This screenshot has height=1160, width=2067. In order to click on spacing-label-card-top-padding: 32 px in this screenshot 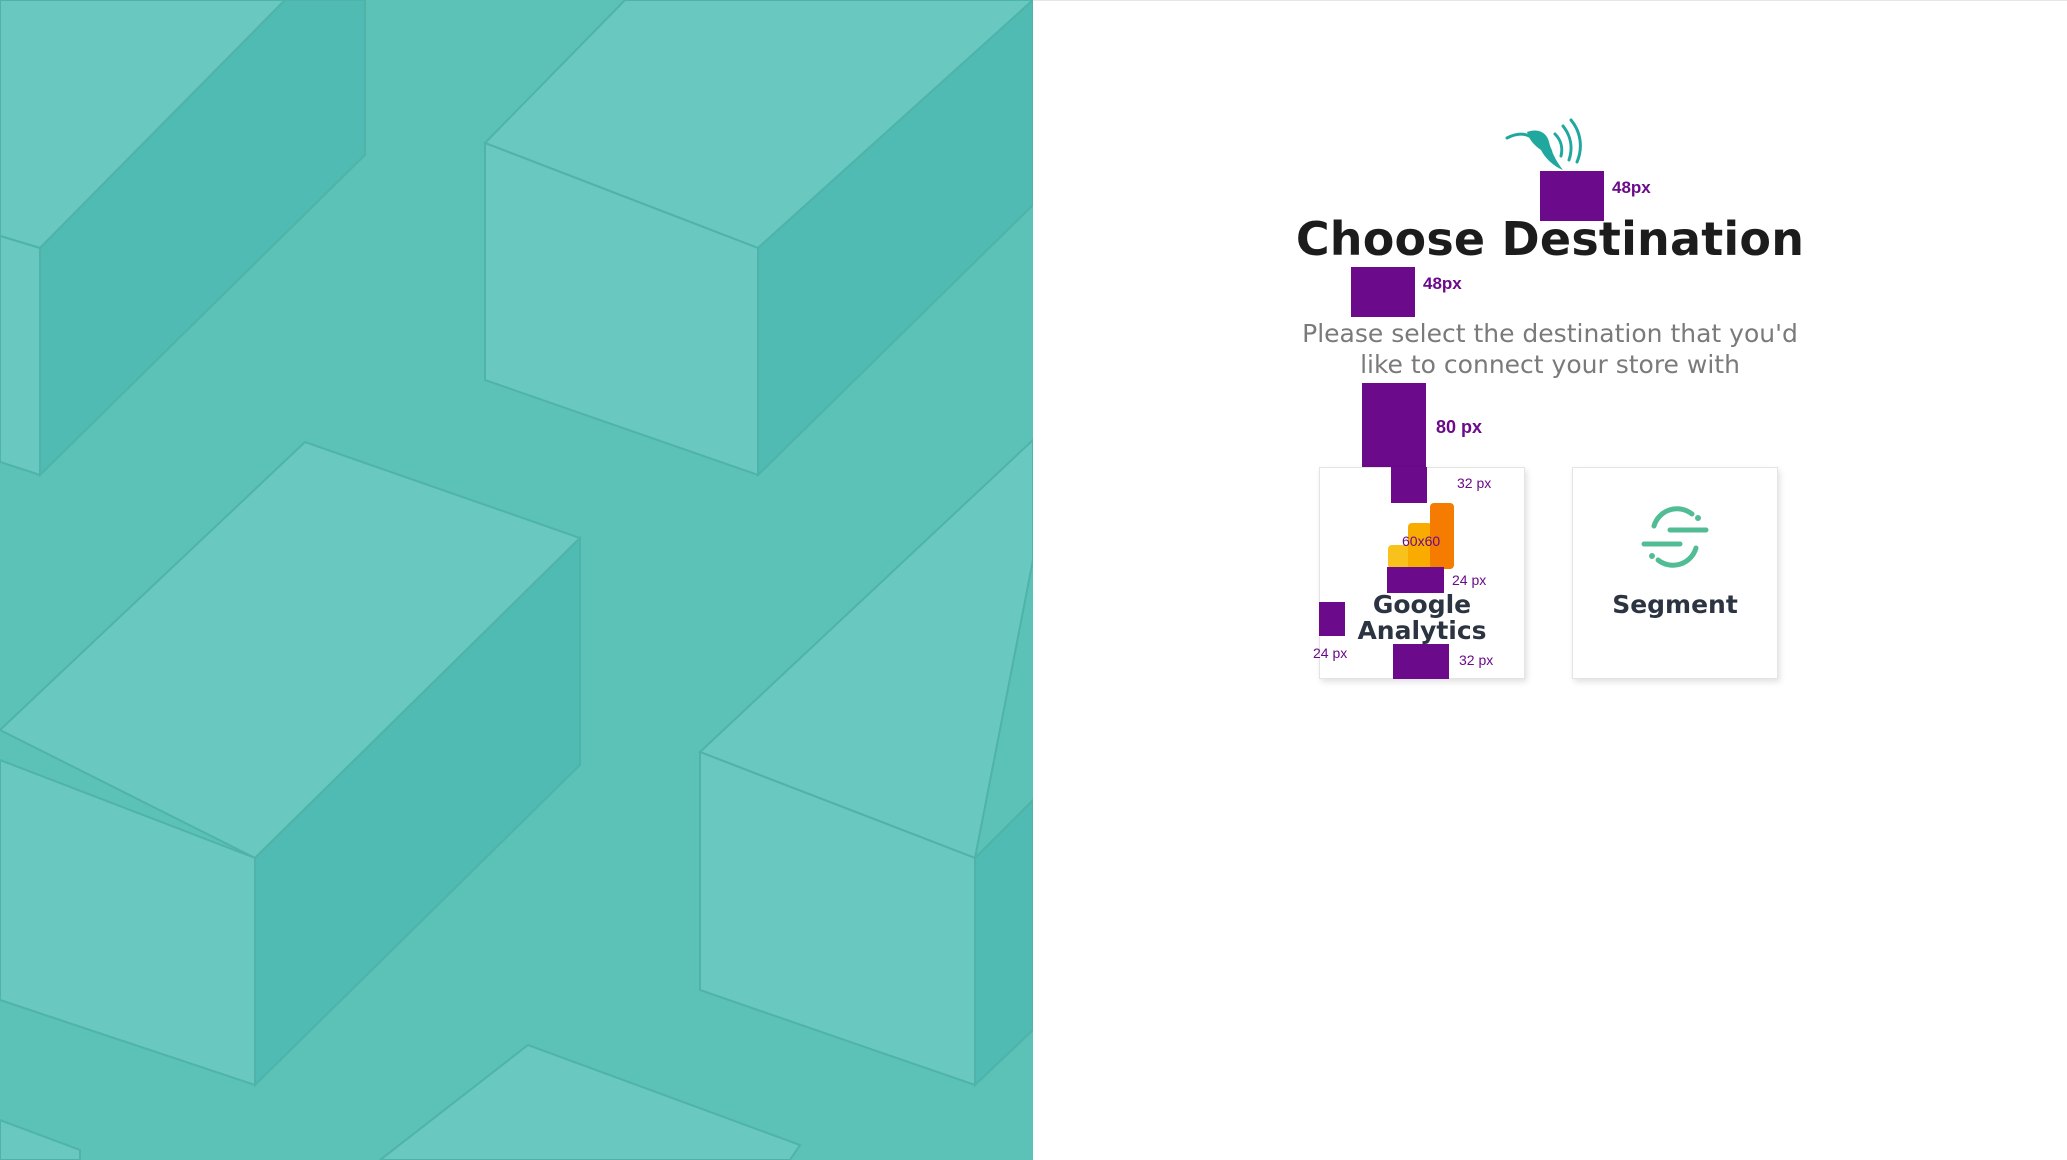, I will do `click(1474, 483)`.